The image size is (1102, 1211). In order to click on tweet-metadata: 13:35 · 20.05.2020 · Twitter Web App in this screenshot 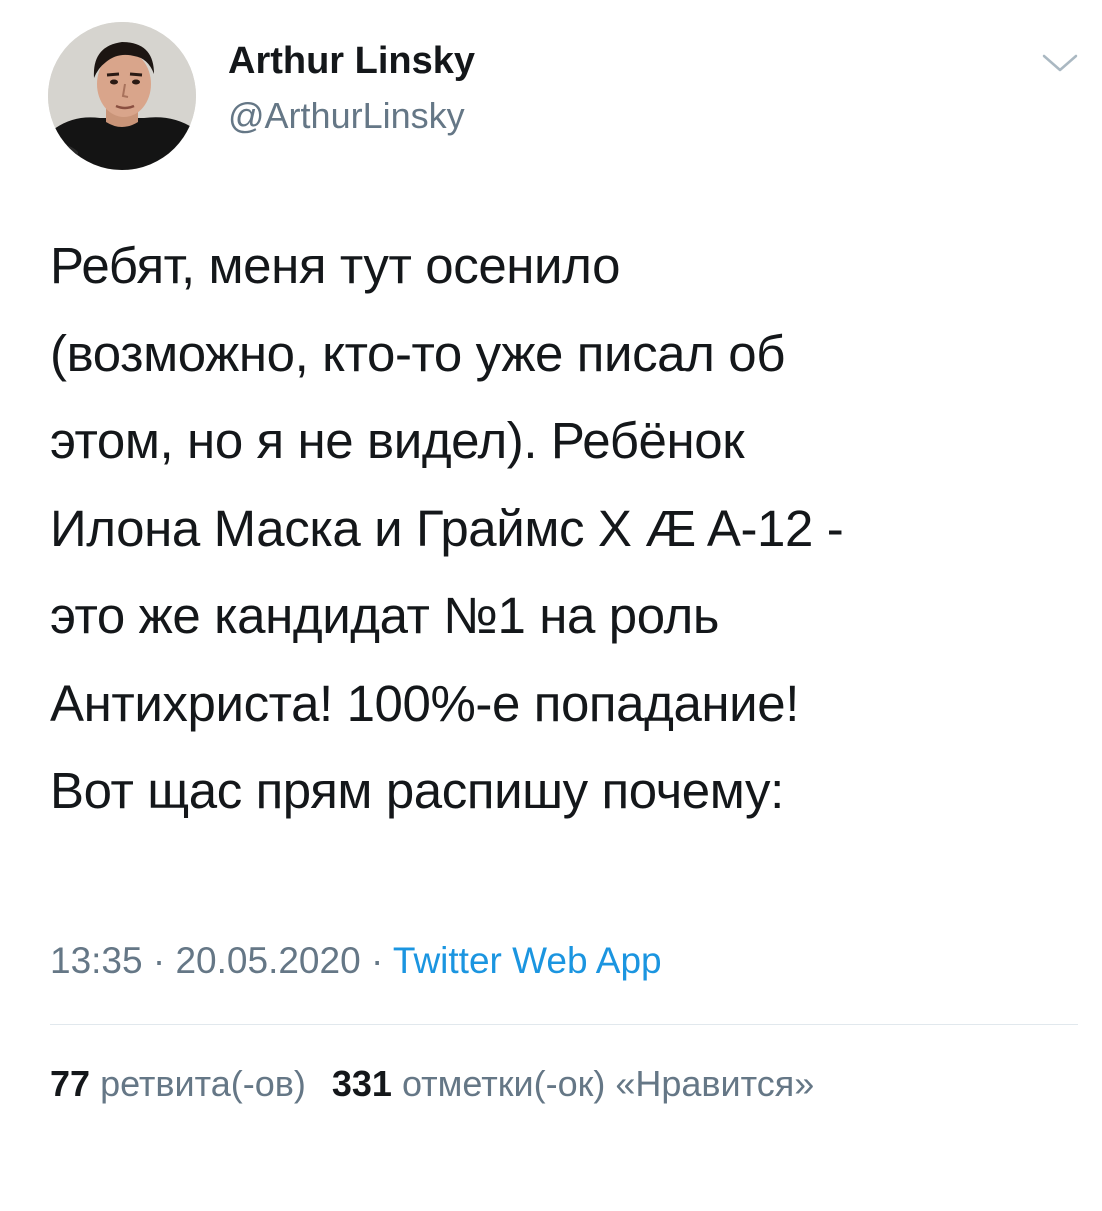, I will do `click(356, 960)`.